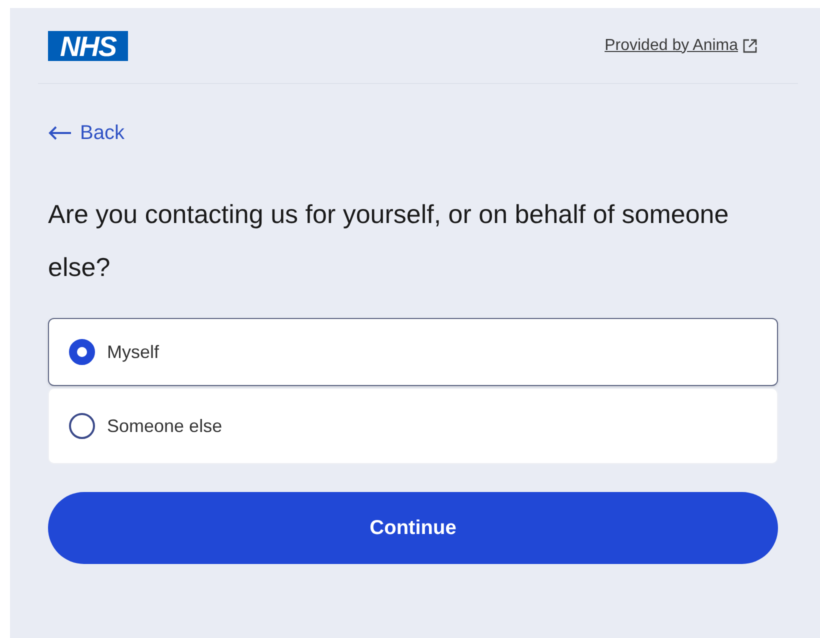 The height and width of the screenshot is (638, 820). What do you see at coordinates (389, 241) in the screenshot?
I see `question-heading: Are you contacting us for yourself, or on behalf of someone else?` at bounding box center [389, 241].